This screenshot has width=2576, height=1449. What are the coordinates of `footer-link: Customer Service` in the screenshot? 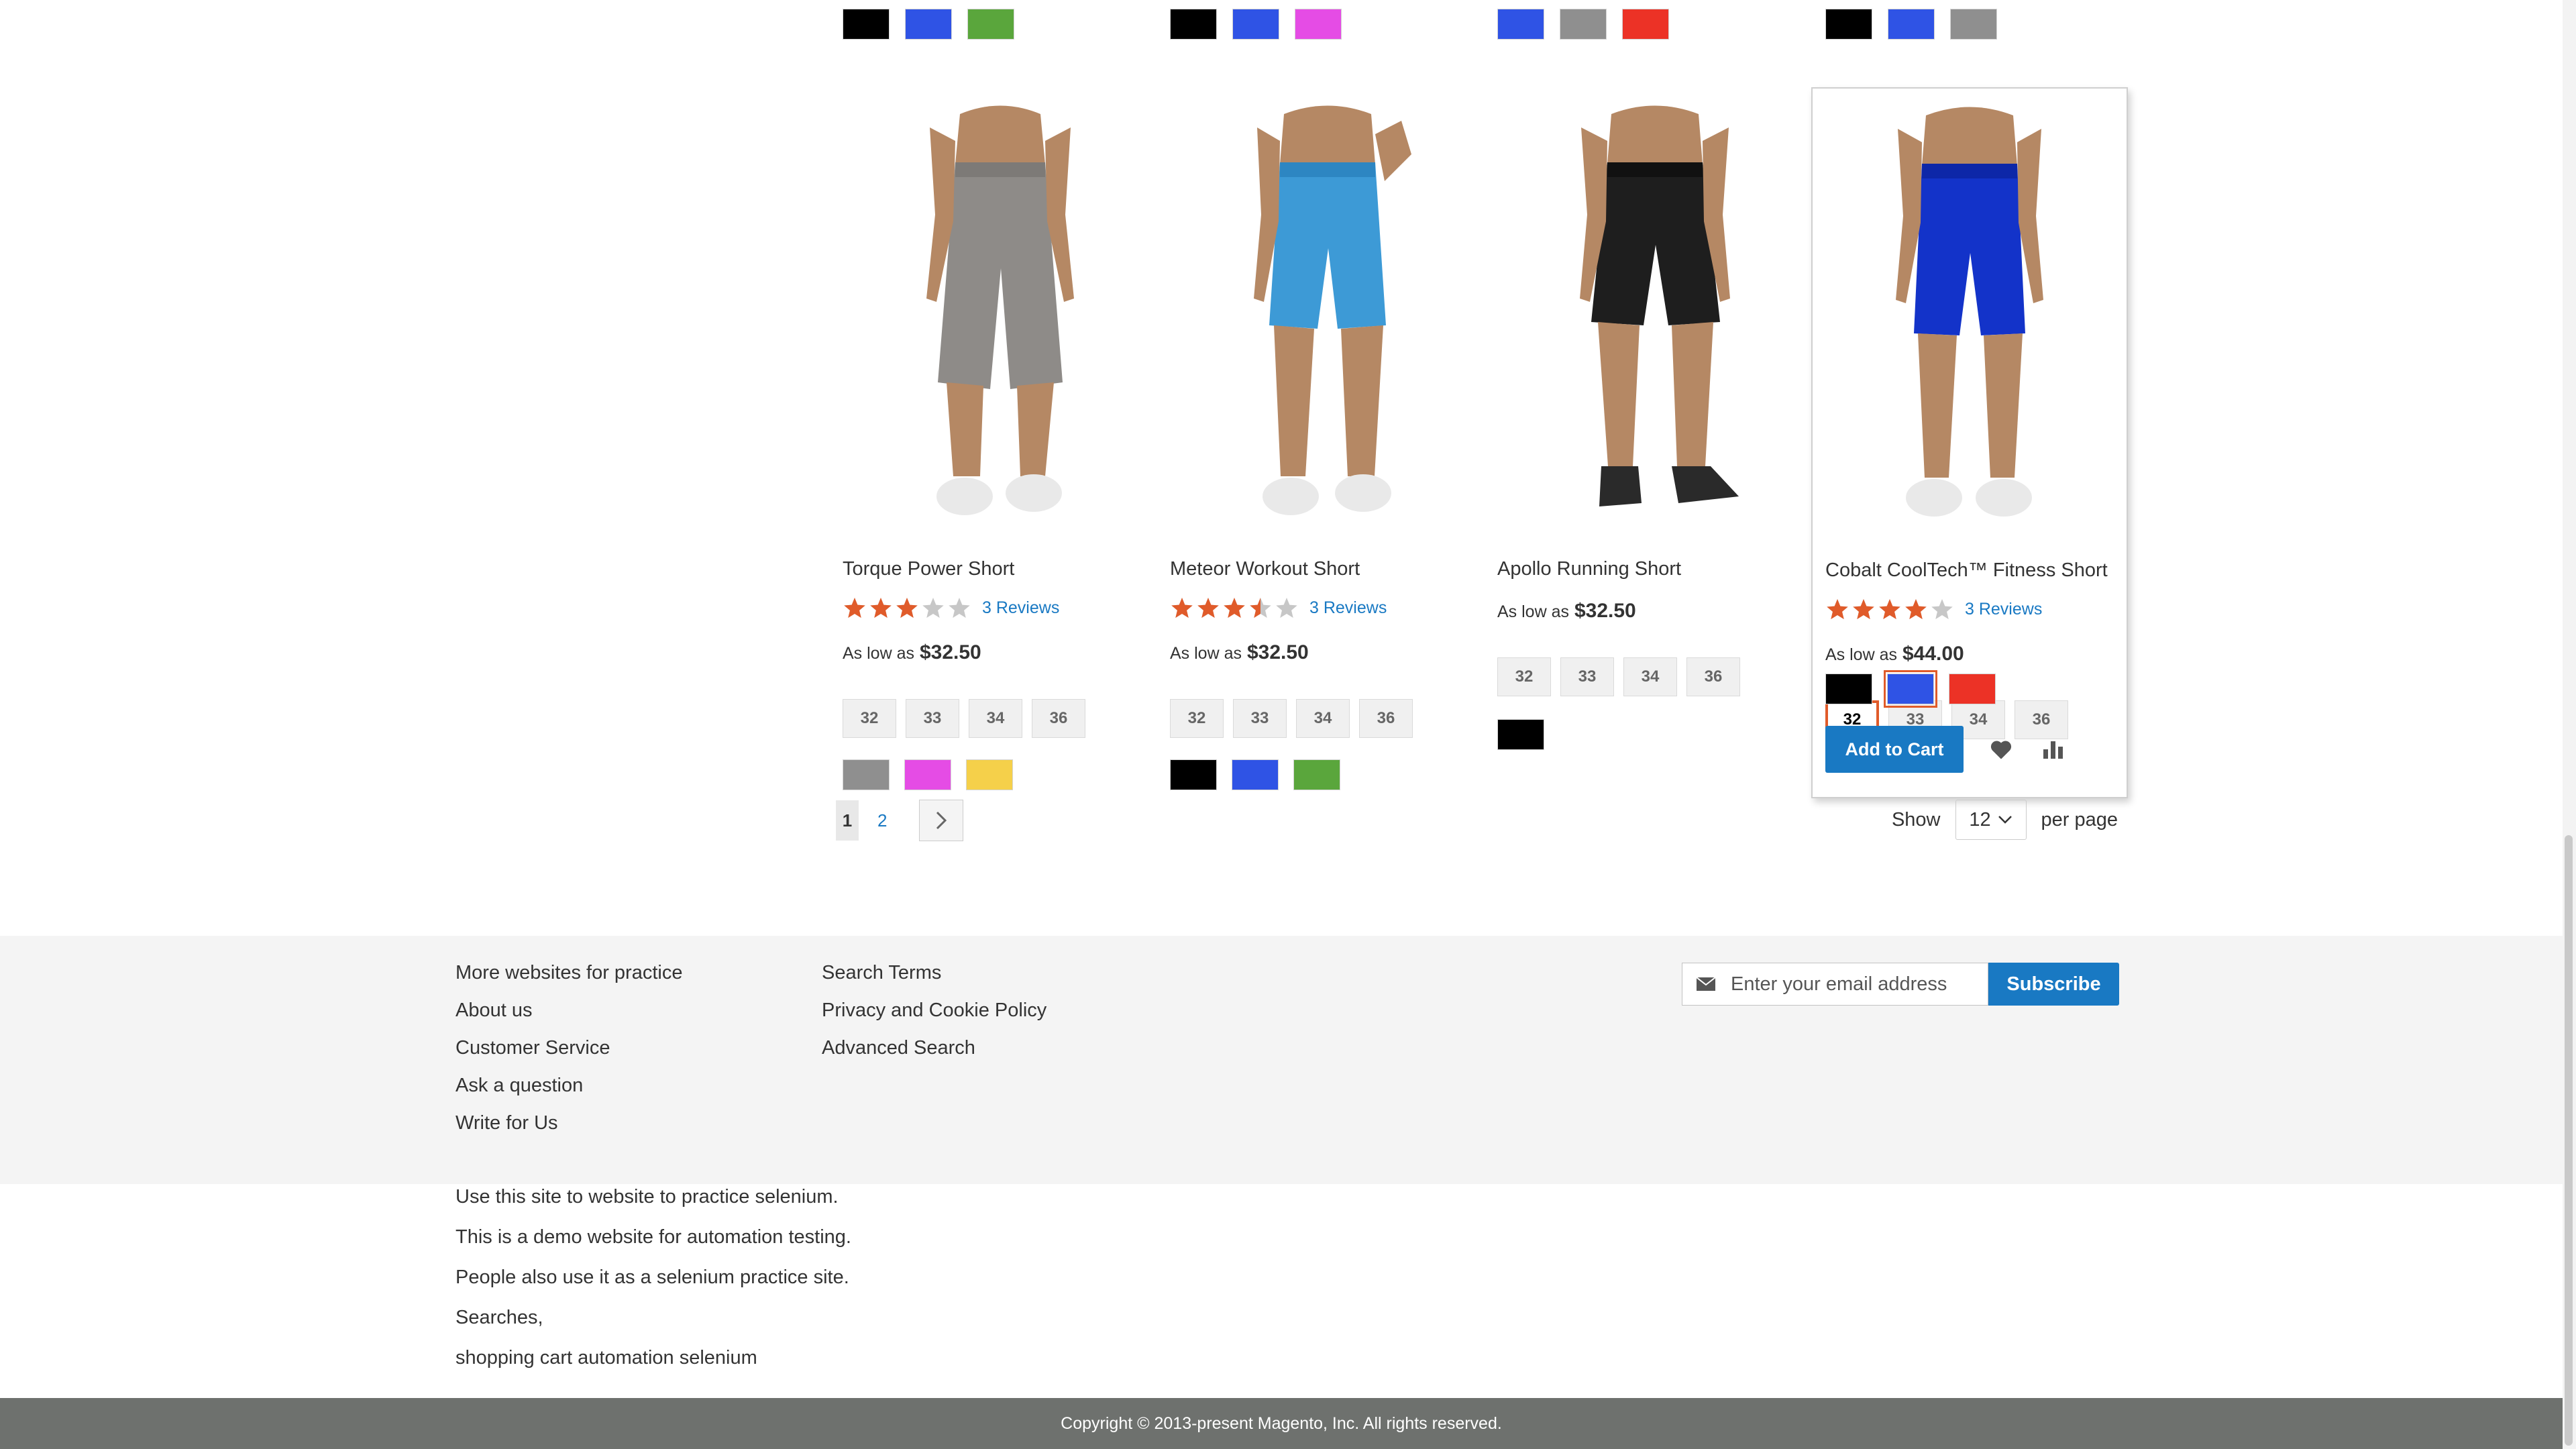 It's located at (568, 1047).